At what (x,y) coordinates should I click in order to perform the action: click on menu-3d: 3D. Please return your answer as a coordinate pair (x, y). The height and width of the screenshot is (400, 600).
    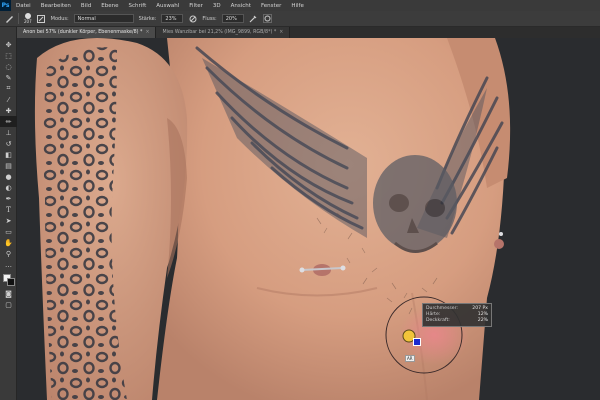
    Looking at the image, I should click on (217, 6).